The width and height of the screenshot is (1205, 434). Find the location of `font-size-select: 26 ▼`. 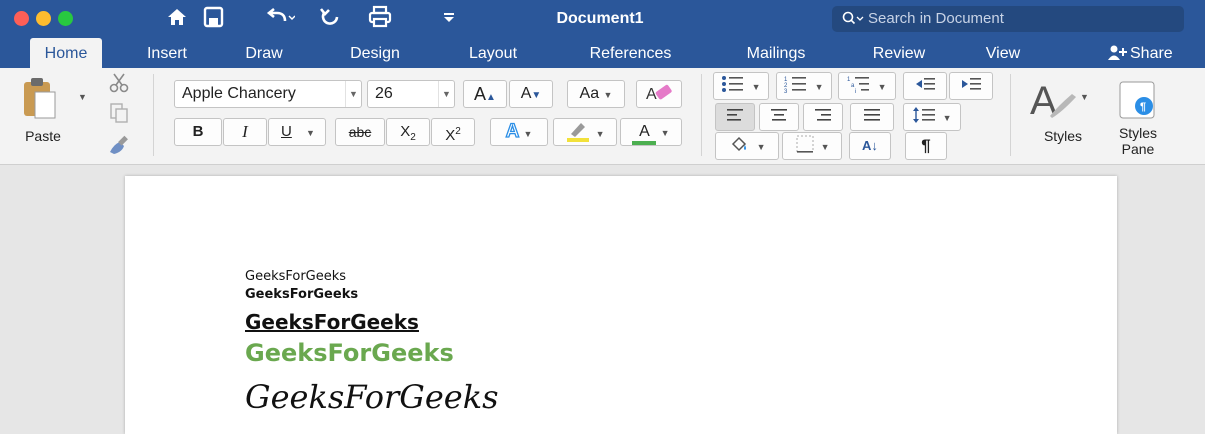

font-size-select: 26 ▼ is located at coordinates (411, 94).